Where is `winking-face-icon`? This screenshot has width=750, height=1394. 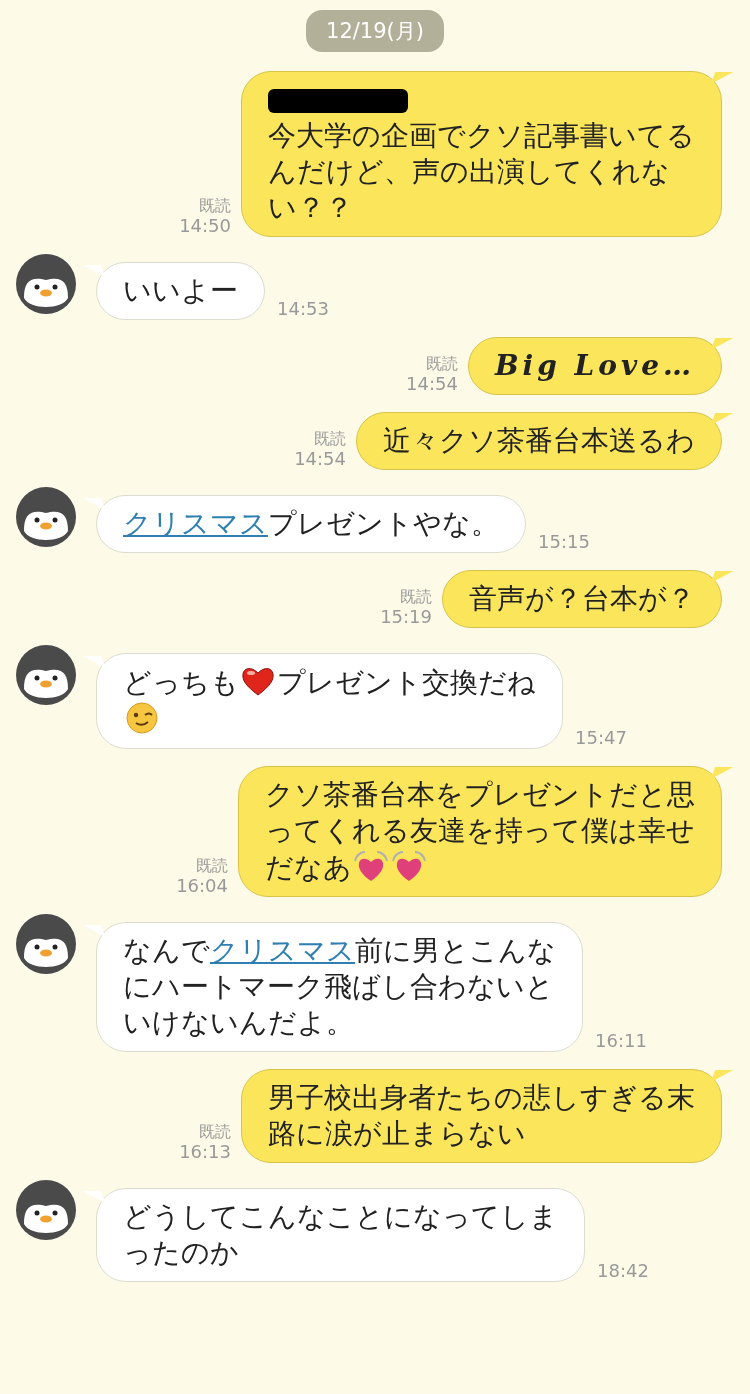 winking-face-icon is located at coordinates (142, 718).